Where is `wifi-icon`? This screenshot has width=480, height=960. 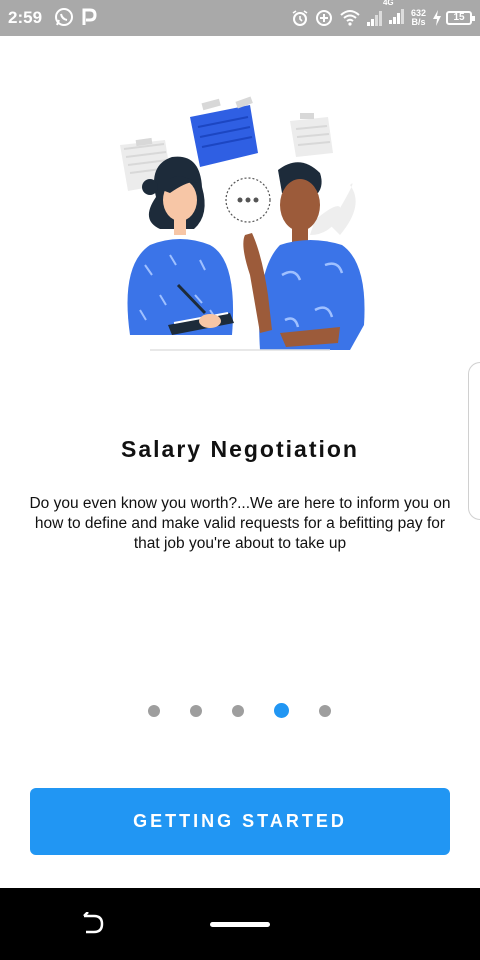
wifi-icon is located at coordinates (350, 18).